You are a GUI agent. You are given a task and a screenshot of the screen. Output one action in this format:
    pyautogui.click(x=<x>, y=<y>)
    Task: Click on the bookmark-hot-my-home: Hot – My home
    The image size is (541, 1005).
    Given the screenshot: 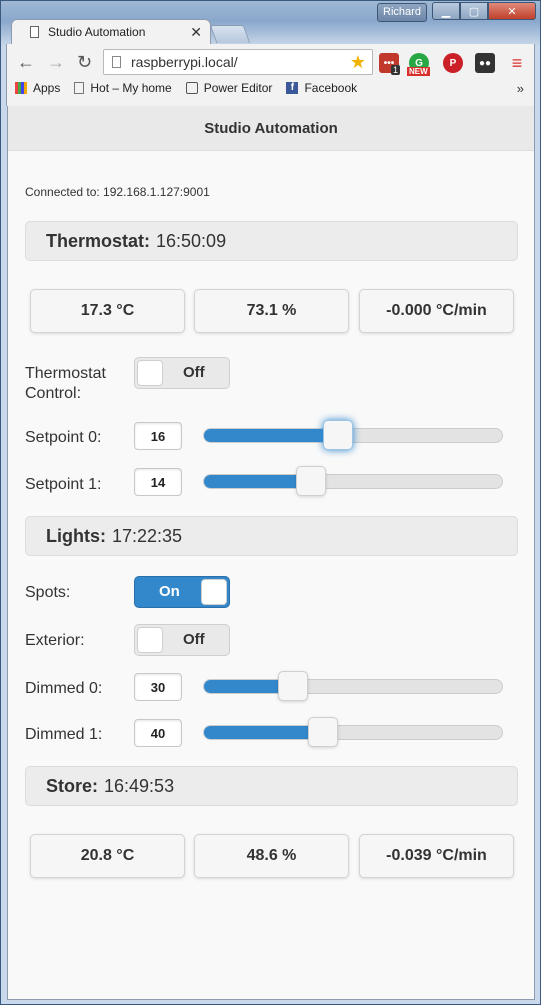 What is the action you would take?
    pyautogui.click(x=123, y=88)
    